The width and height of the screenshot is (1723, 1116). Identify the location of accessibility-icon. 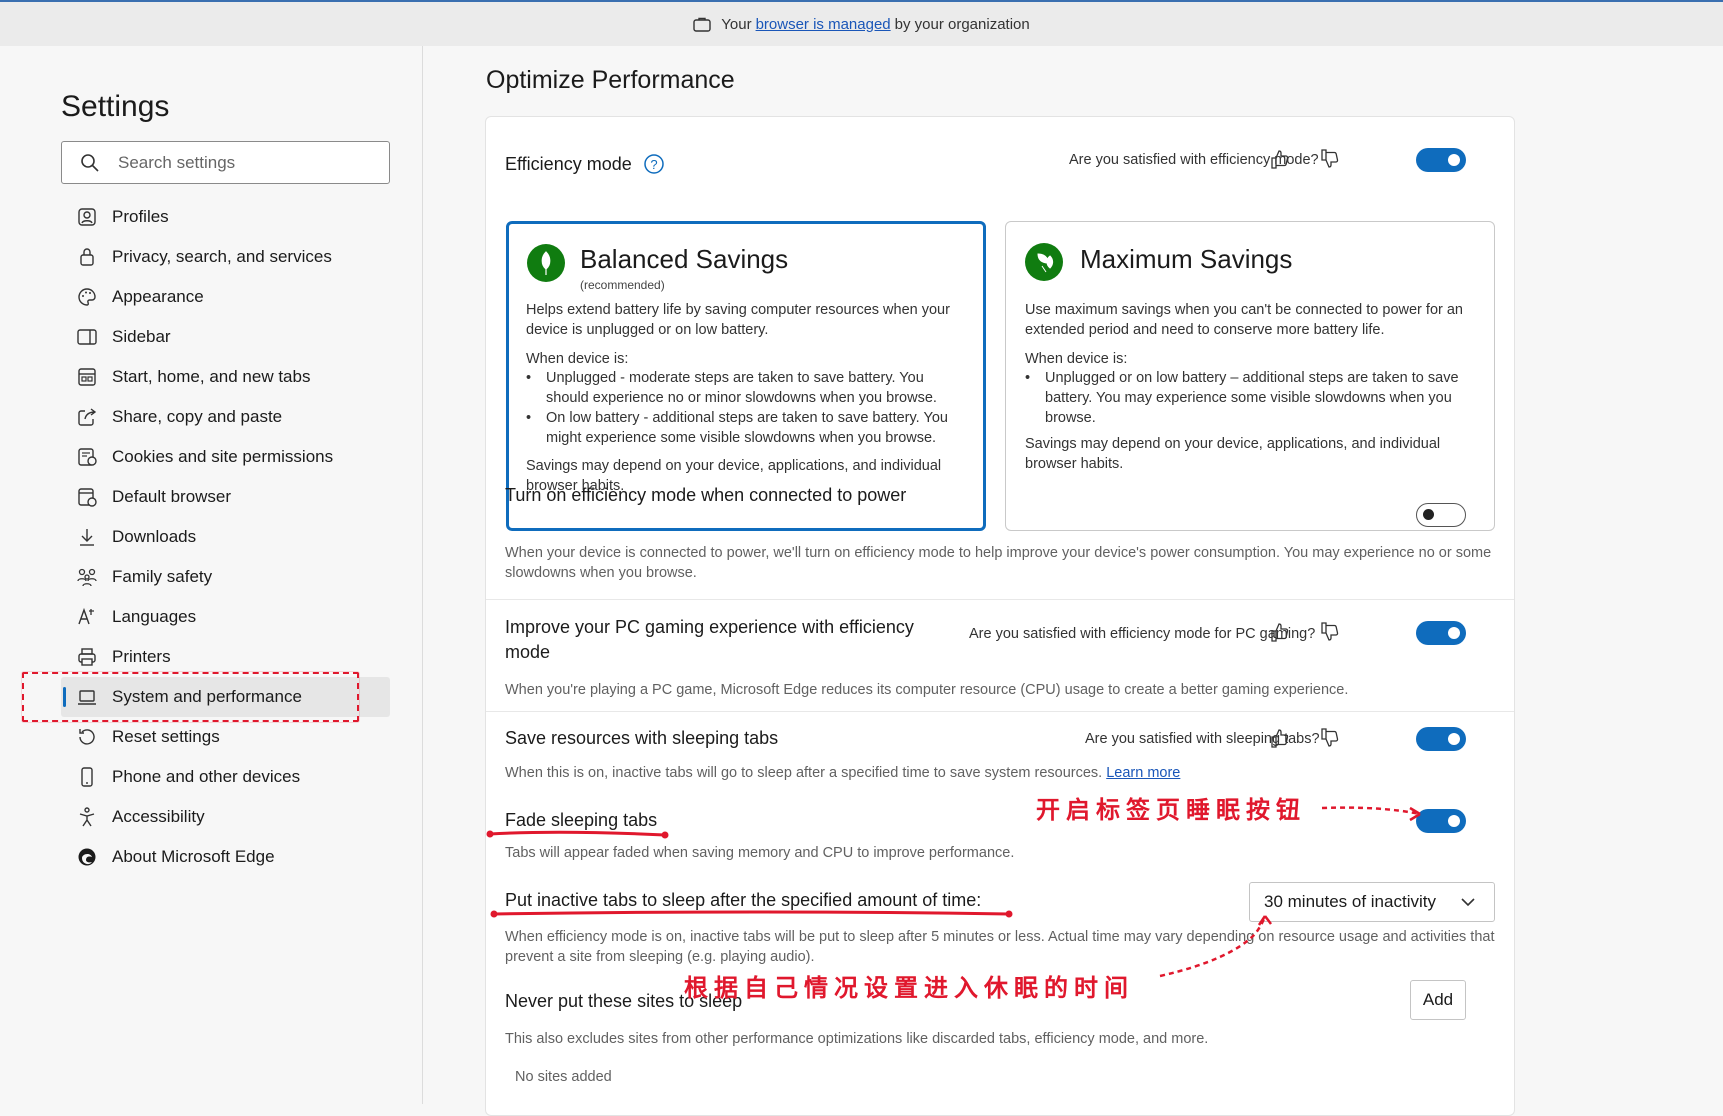
(87, 817).